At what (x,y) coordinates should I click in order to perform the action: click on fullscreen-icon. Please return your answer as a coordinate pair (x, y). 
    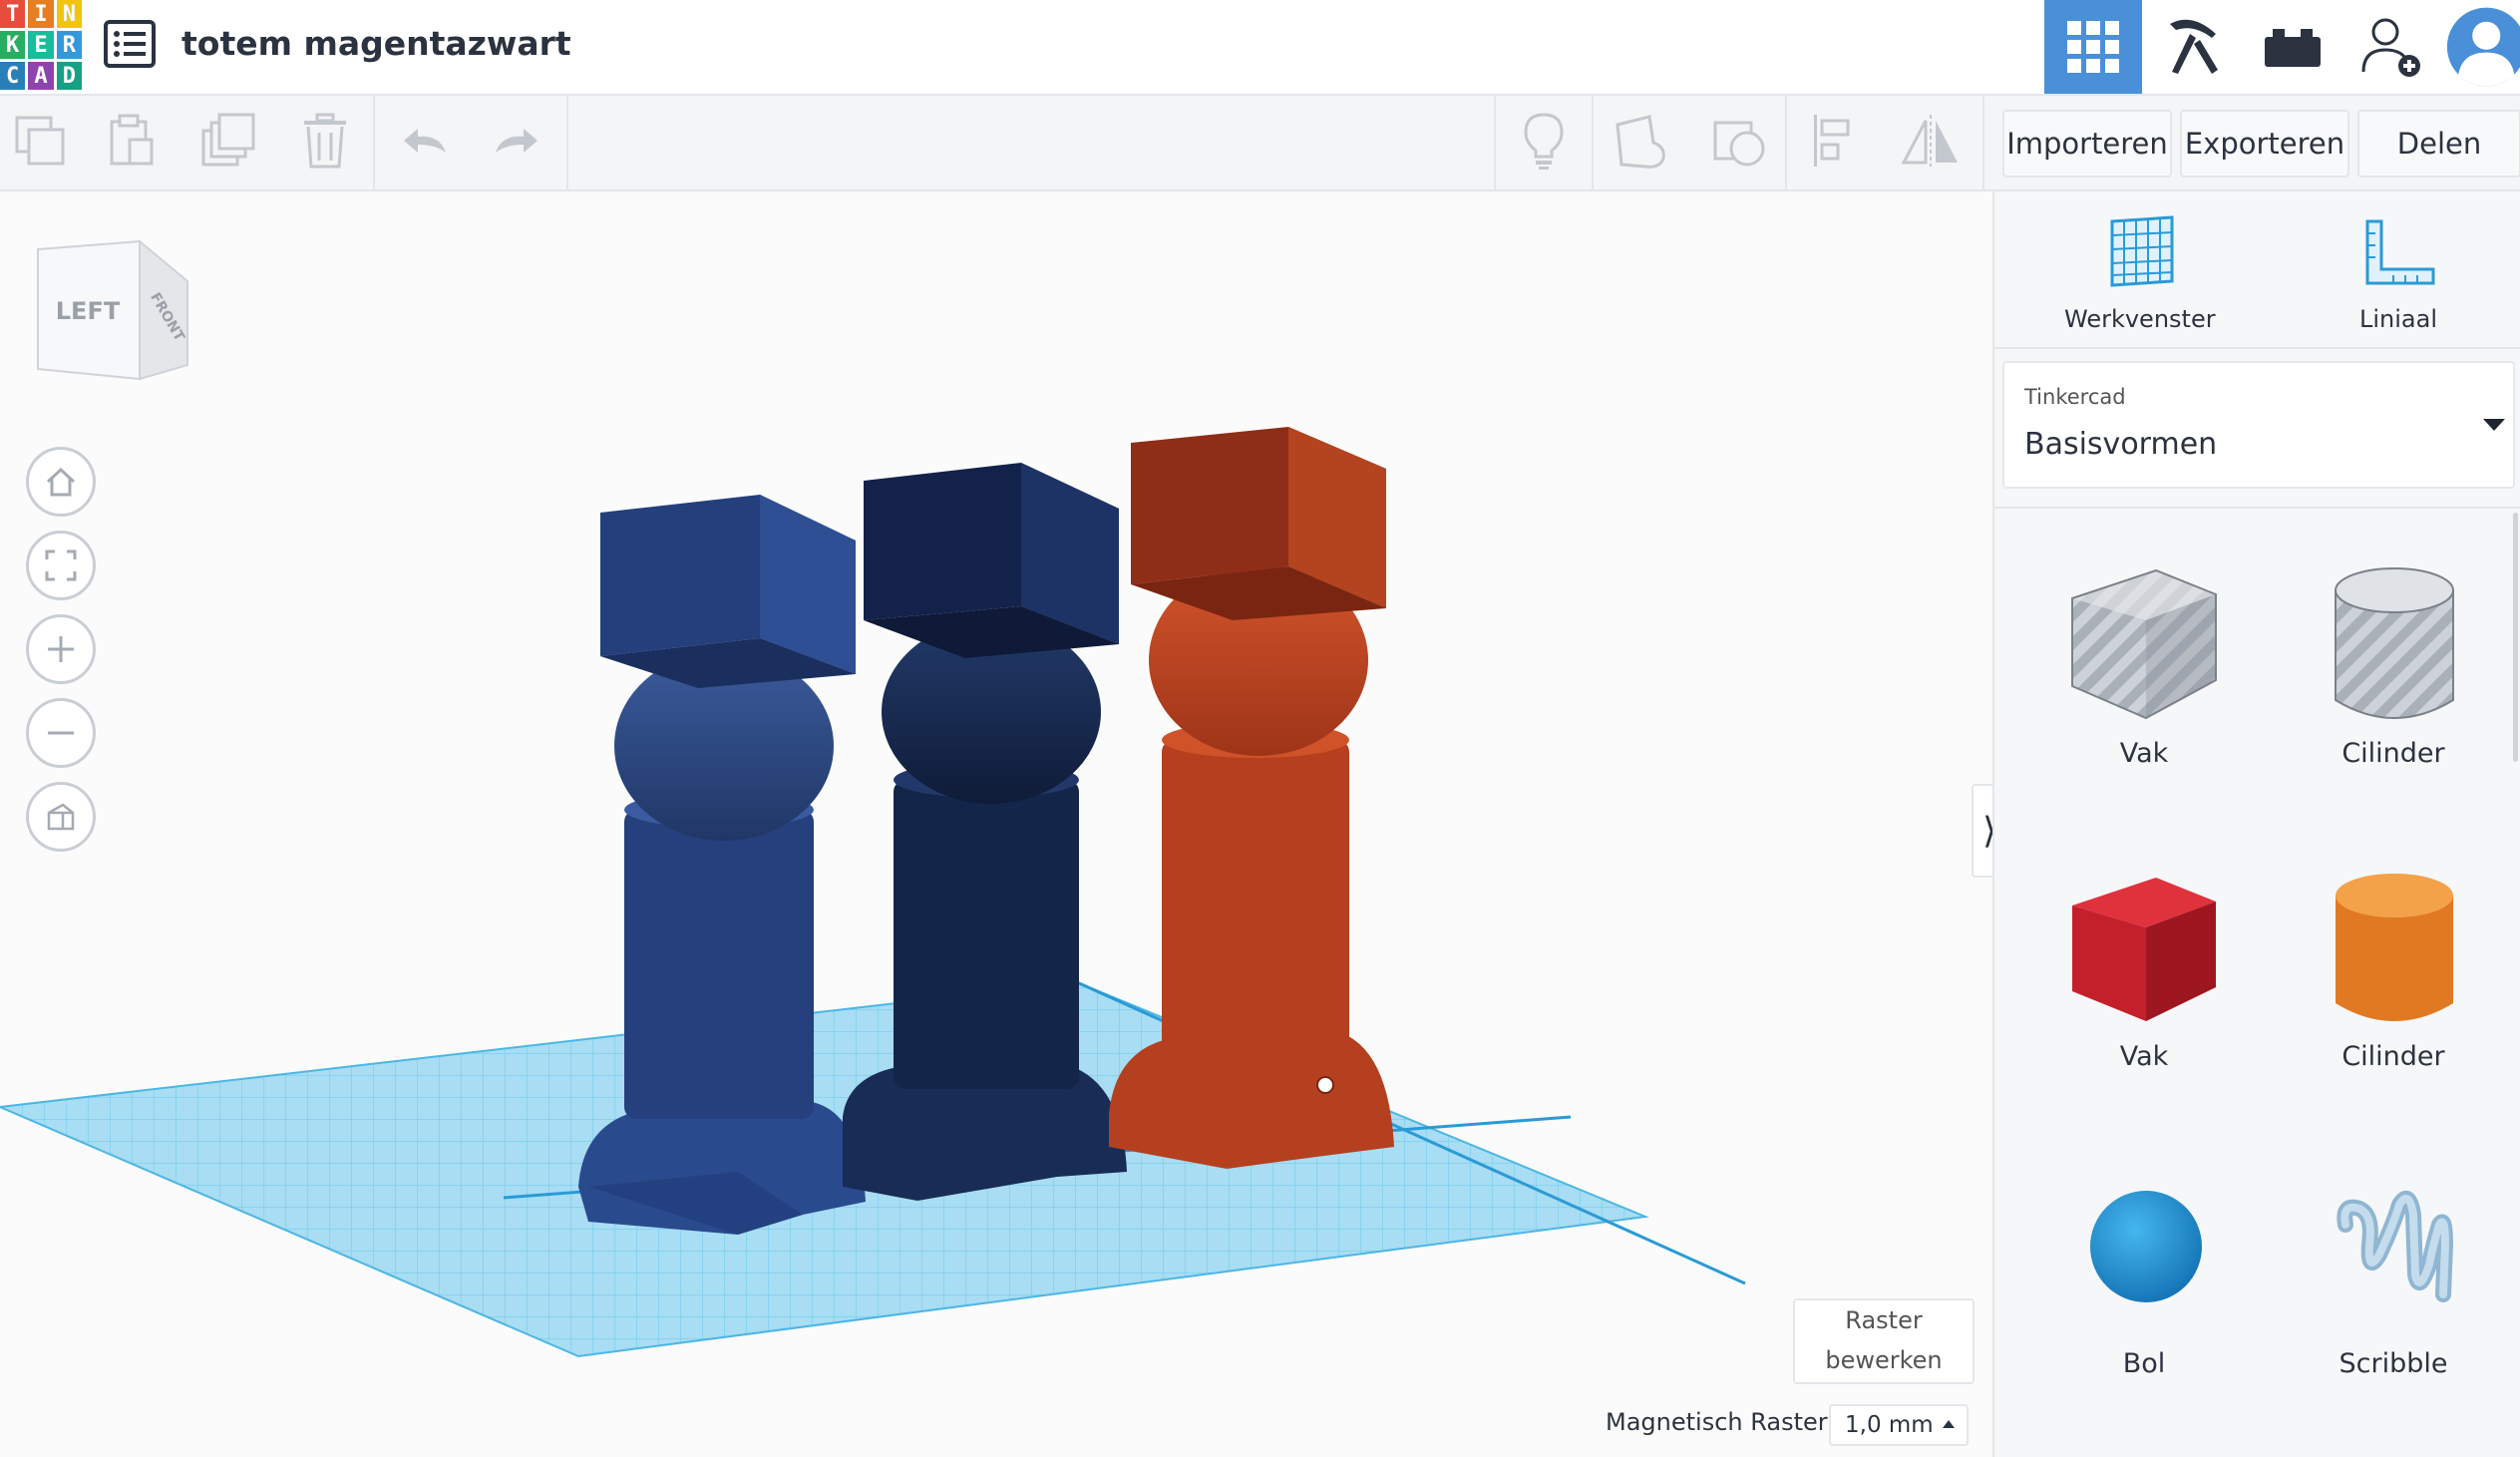
    Looking at the image, I should click on (61, 565).